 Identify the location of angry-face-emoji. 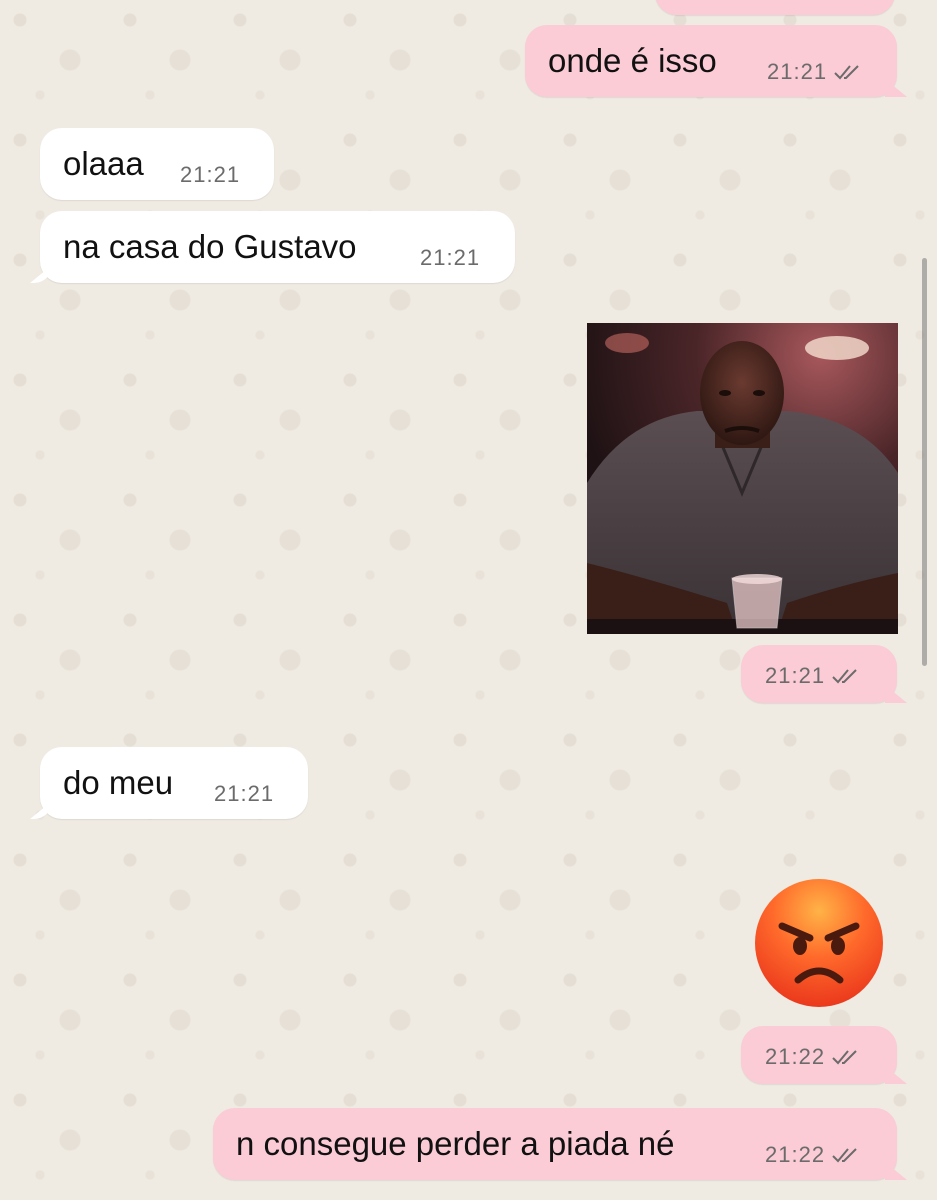
(819, 943).